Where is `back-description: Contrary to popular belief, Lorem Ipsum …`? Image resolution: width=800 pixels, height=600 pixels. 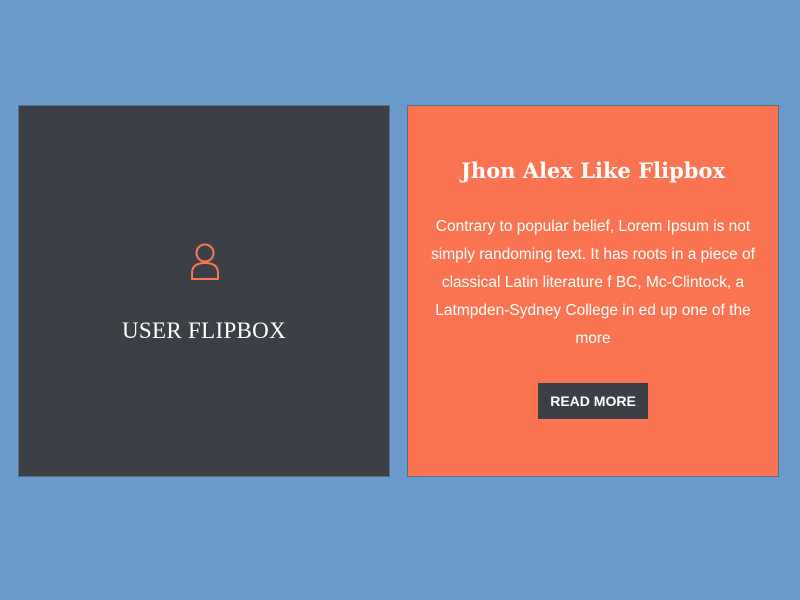 back-description: Contrary to popular belief, Lorem Ipsum … is located at coordinates (593, 282).